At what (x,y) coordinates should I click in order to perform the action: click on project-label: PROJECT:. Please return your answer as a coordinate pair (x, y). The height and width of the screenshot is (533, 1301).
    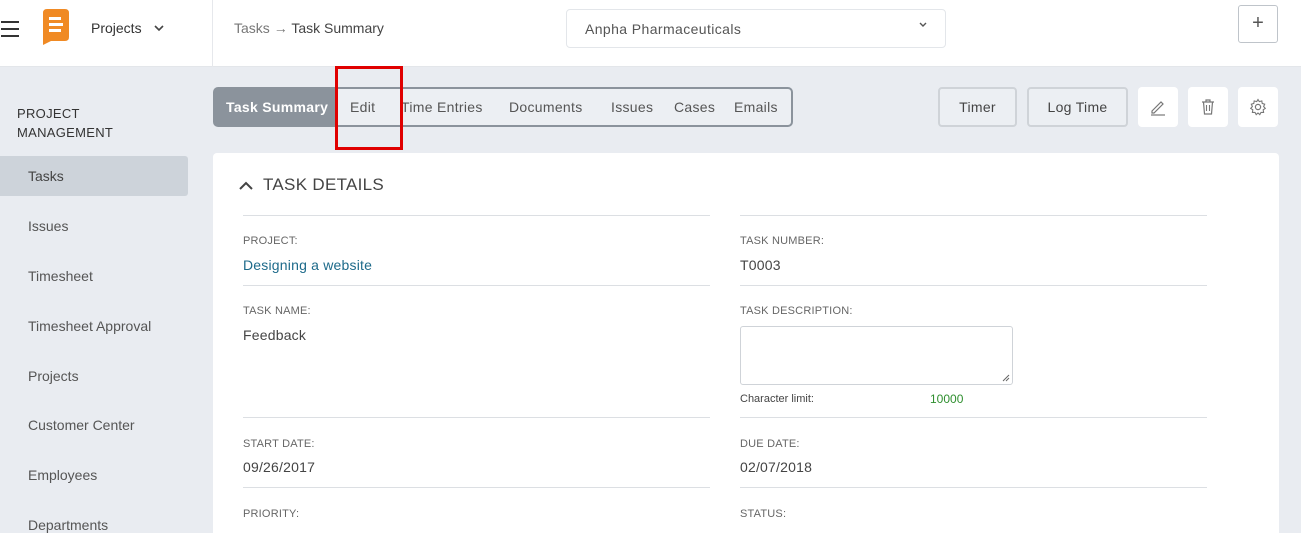
    Looking at the image, I should click on (270, 241).